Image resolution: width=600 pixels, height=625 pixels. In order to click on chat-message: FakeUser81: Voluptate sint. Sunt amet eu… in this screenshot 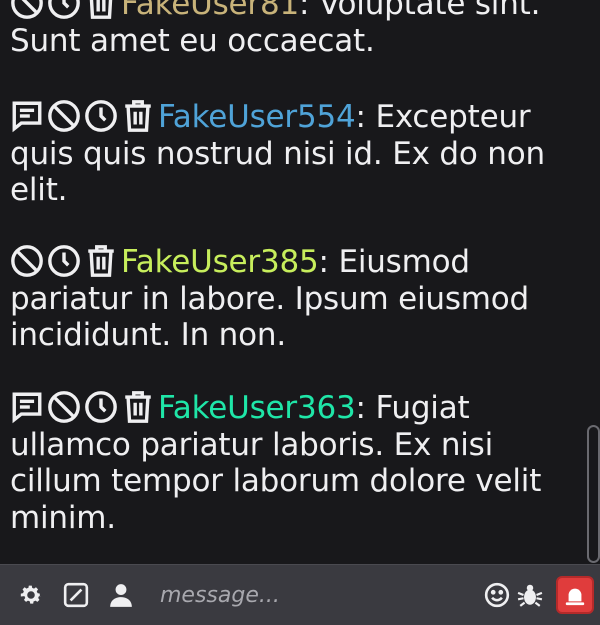, I will do `click(295, 29)`.